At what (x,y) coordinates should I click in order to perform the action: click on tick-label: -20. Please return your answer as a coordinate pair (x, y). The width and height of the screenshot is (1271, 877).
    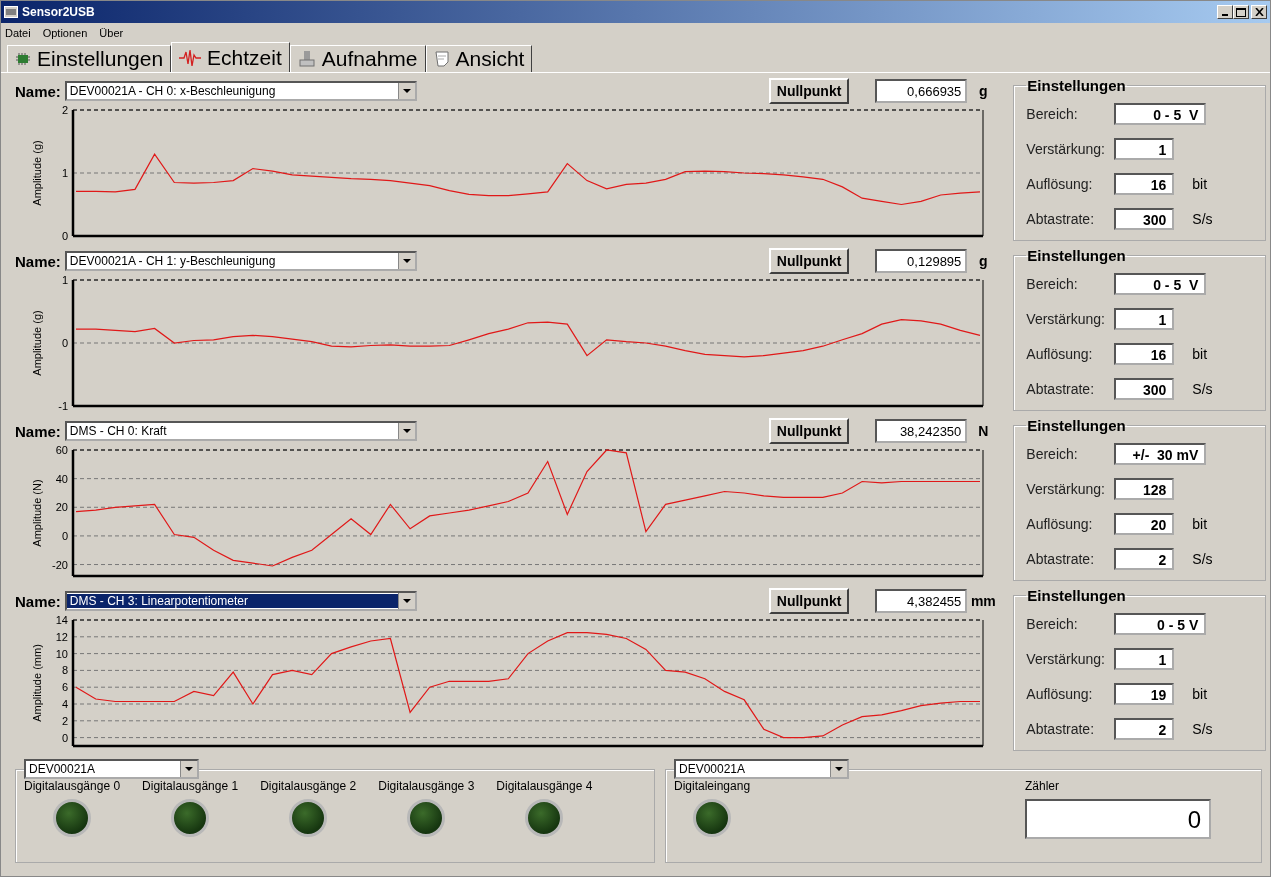
    Looking at the image, I should click on (60, 564).